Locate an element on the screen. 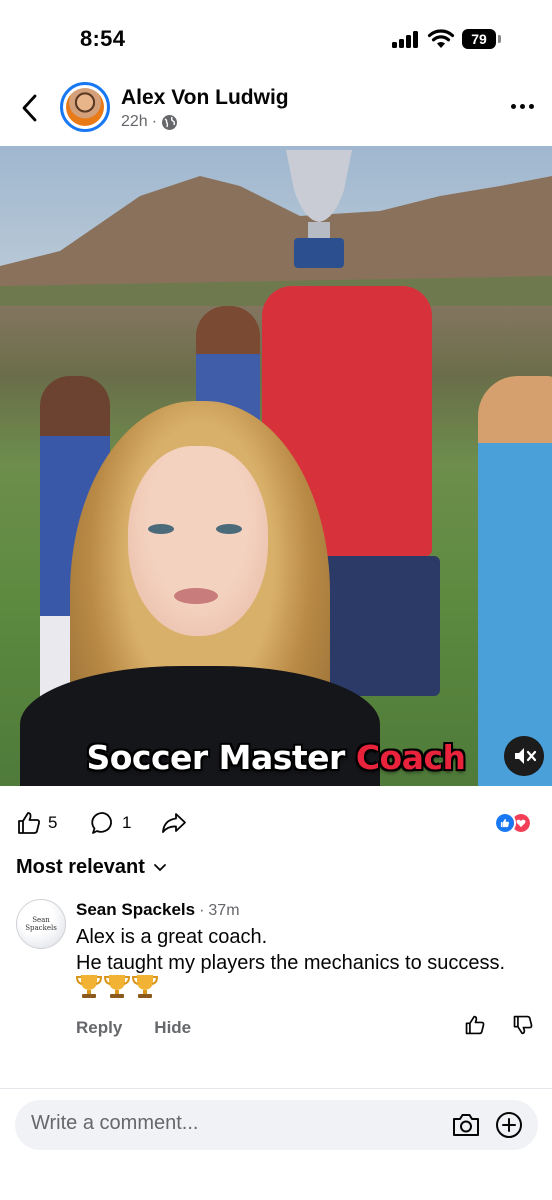 This screenshot has height=1200, width=552. reaction-summary is located at coordinates (516, 824).